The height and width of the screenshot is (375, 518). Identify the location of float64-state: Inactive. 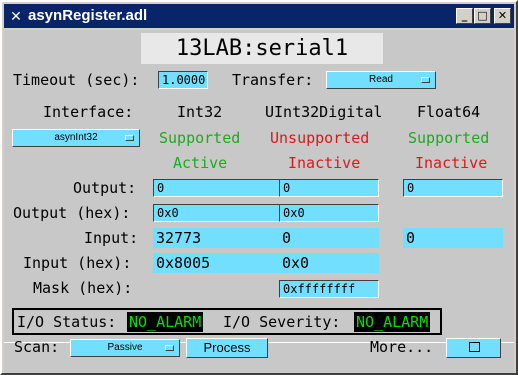
(451, 163).